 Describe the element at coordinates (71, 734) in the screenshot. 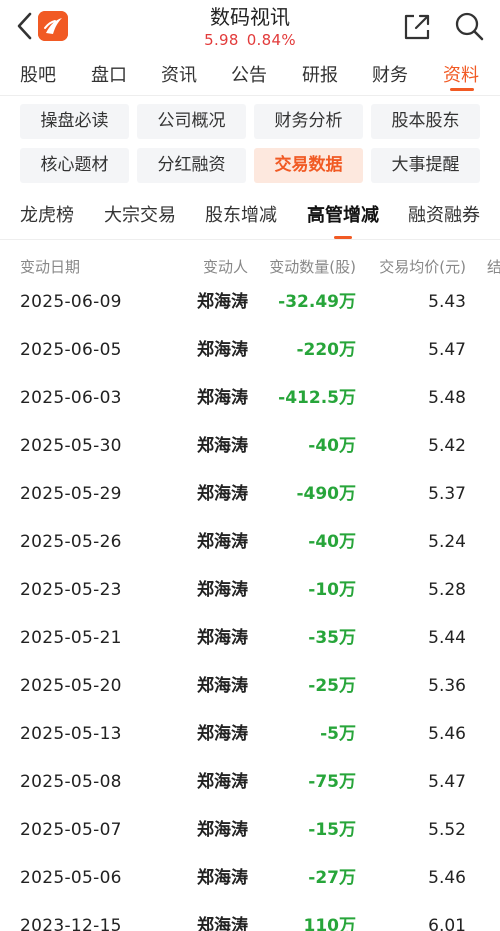

I see `row-date: 2025-05-13` at that location.